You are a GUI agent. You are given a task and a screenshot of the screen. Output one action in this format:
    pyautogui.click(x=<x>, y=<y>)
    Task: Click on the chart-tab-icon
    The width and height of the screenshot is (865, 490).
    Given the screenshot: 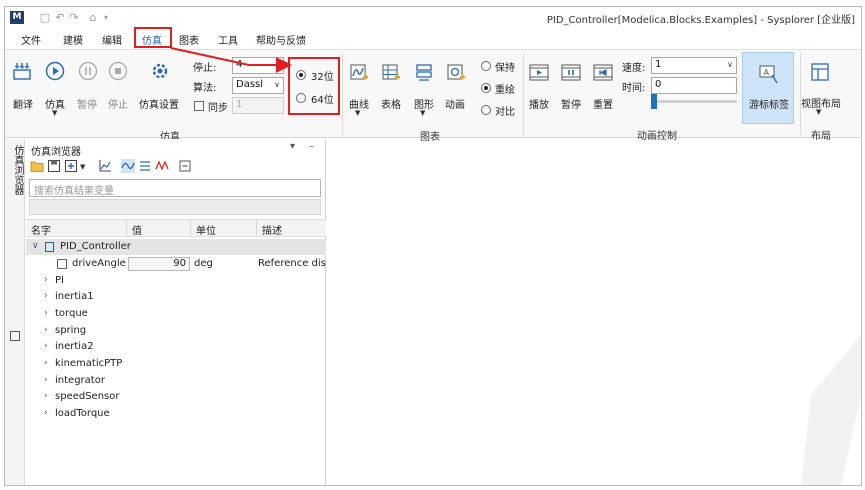 What is the action you would take?
    pyautogui.click(x=15, y=336)
    